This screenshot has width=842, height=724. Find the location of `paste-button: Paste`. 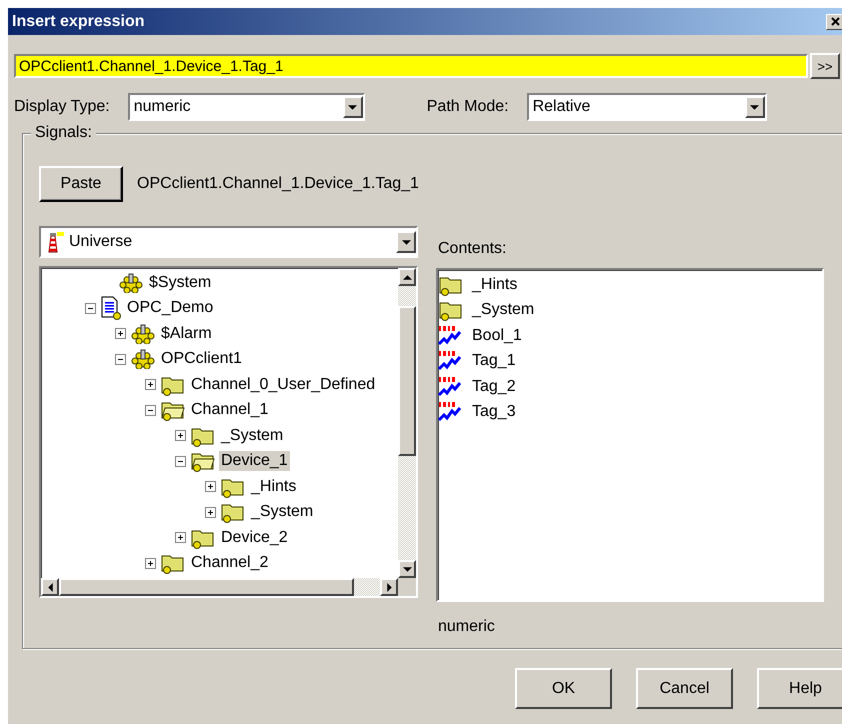

paste-button: Paste is located at coordinates (81, 184).